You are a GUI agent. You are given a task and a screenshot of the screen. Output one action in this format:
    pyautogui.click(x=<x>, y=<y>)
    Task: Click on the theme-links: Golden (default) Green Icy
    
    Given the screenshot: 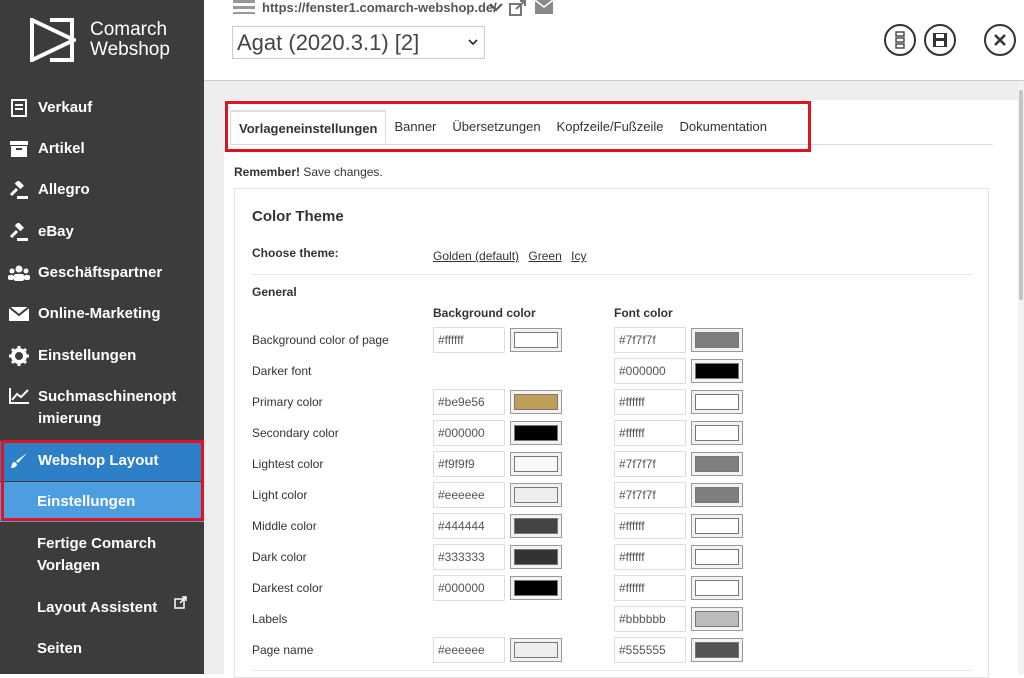 What is the action you would take?
    pyautogui.click(x=512, y=256)
    